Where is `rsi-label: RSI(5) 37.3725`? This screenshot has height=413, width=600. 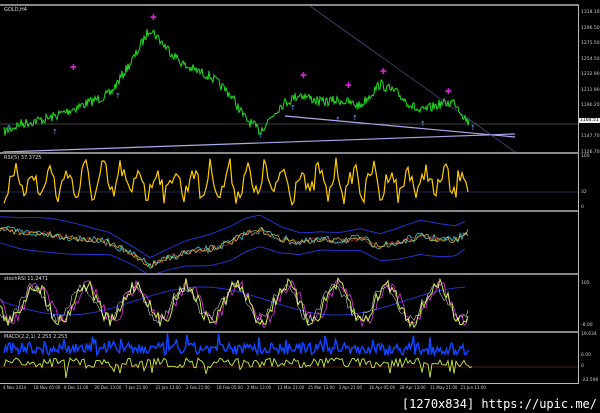 rsi-label: RSI(5) 37.3725 is located at coordinates (23, 158).